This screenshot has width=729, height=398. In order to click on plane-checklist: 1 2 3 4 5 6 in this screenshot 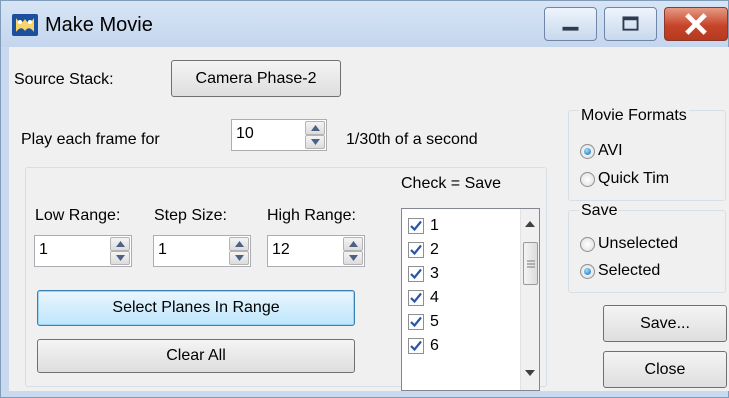, I will do `click(470, 299)`.